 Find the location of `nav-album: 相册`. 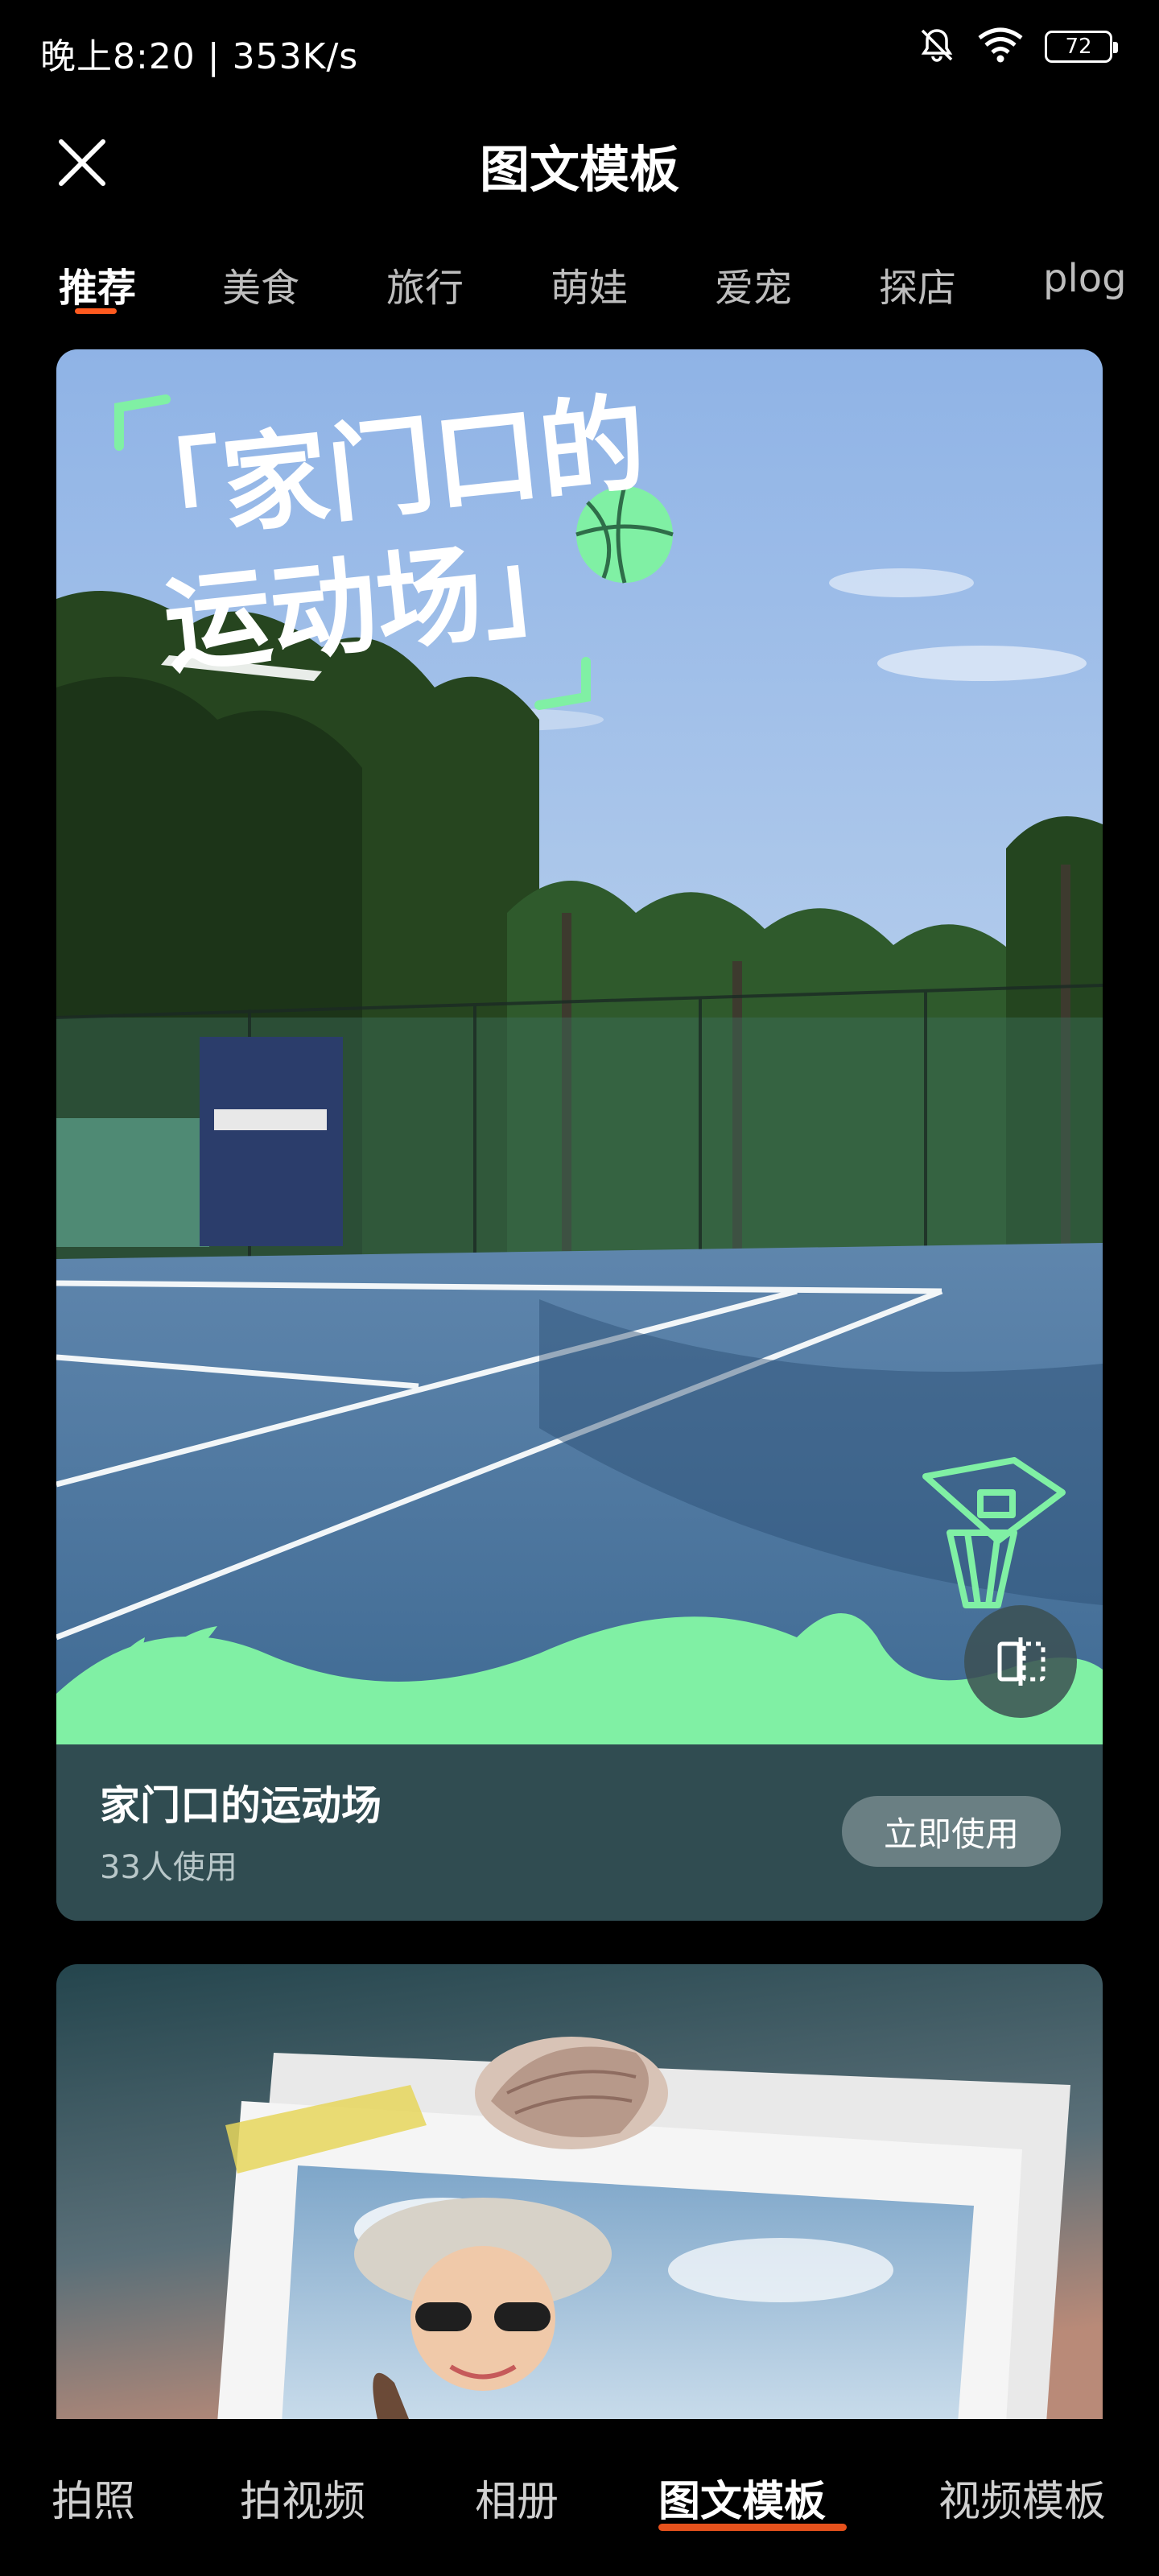

nav-album: 相册 is located at coordinates (517, 2497).